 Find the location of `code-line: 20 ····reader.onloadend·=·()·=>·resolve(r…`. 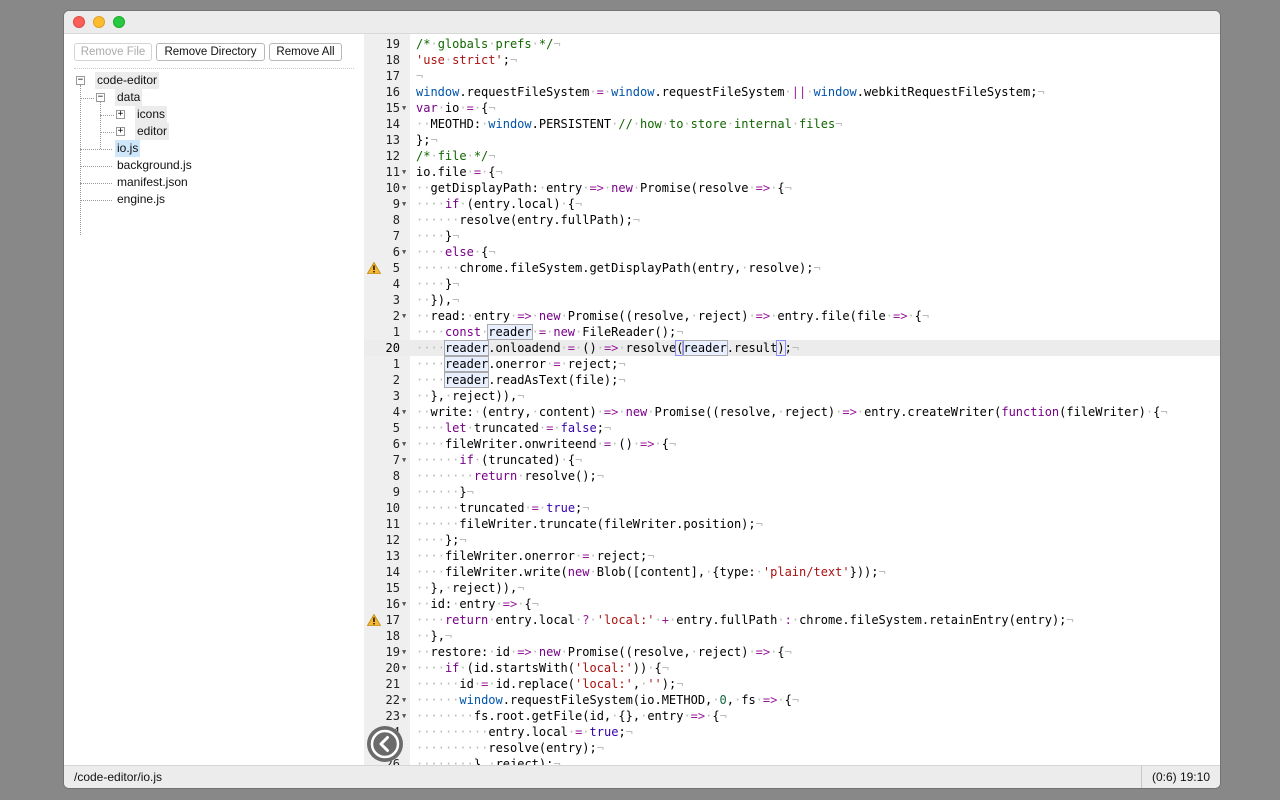

code-line: 20 ····reader.onloadend·=·()·=>·resolve(r… is located at coordinates (792, 348).